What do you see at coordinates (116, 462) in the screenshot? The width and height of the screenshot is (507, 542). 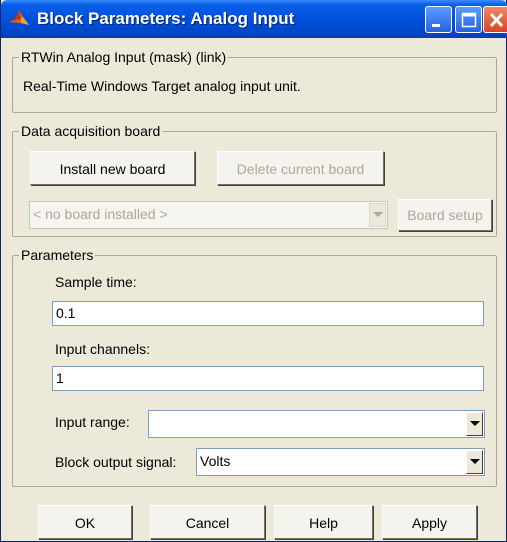 I see `output-signal-label: Block output signal:` at bounding box center [116, 462].